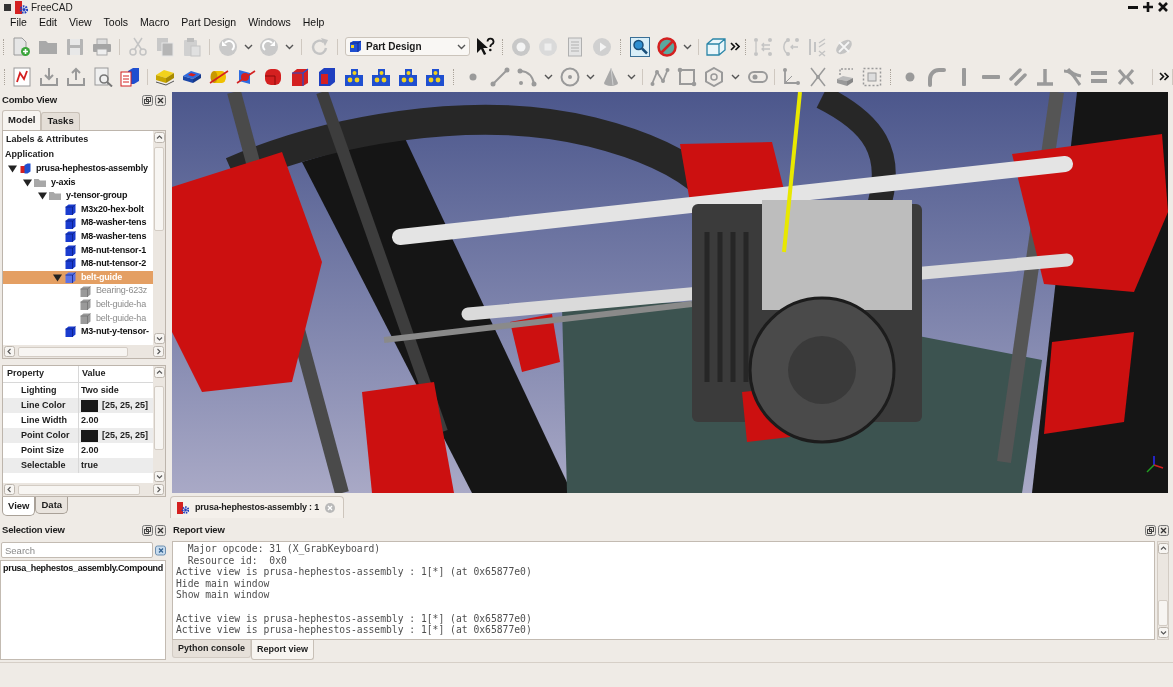 This screenshot has width=1173, height=687. What do you see at coordinates (1017, 76) in the screenshot?
I see `parallel-bars-icon` at bounding box center [1017, 76].